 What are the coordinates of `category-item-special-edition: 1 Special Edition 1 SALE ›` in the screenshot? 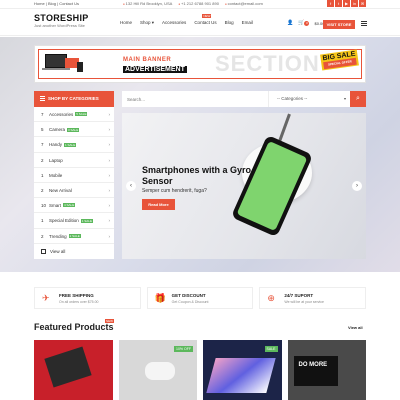 It's located at (74, 221).